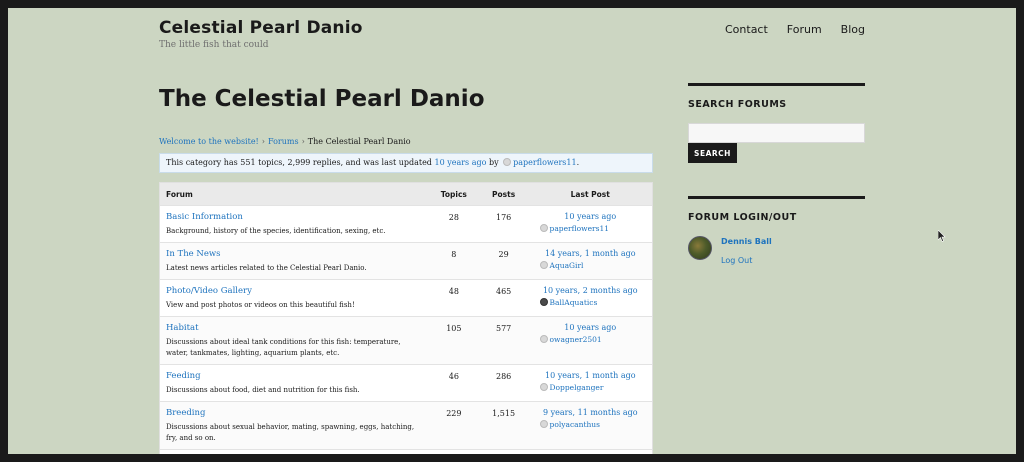 Image resolution: width=1024 pixels, height=462 pixels. I want to click on last-post-user-link: AquaGirl, so click(567, 265).